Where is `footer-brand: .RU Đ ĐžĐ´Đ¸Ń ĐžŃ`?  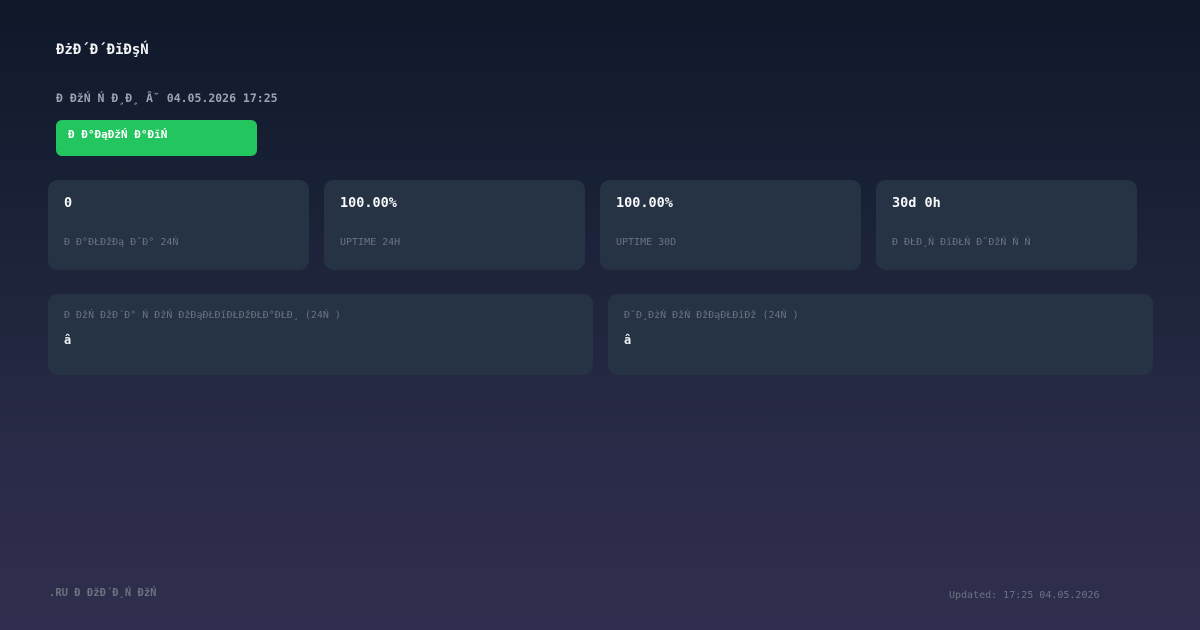
footer-brand: .RU Đ ĐžĐ´Đ¸Ń ĐžŃ is located at coordinates (103, 593).